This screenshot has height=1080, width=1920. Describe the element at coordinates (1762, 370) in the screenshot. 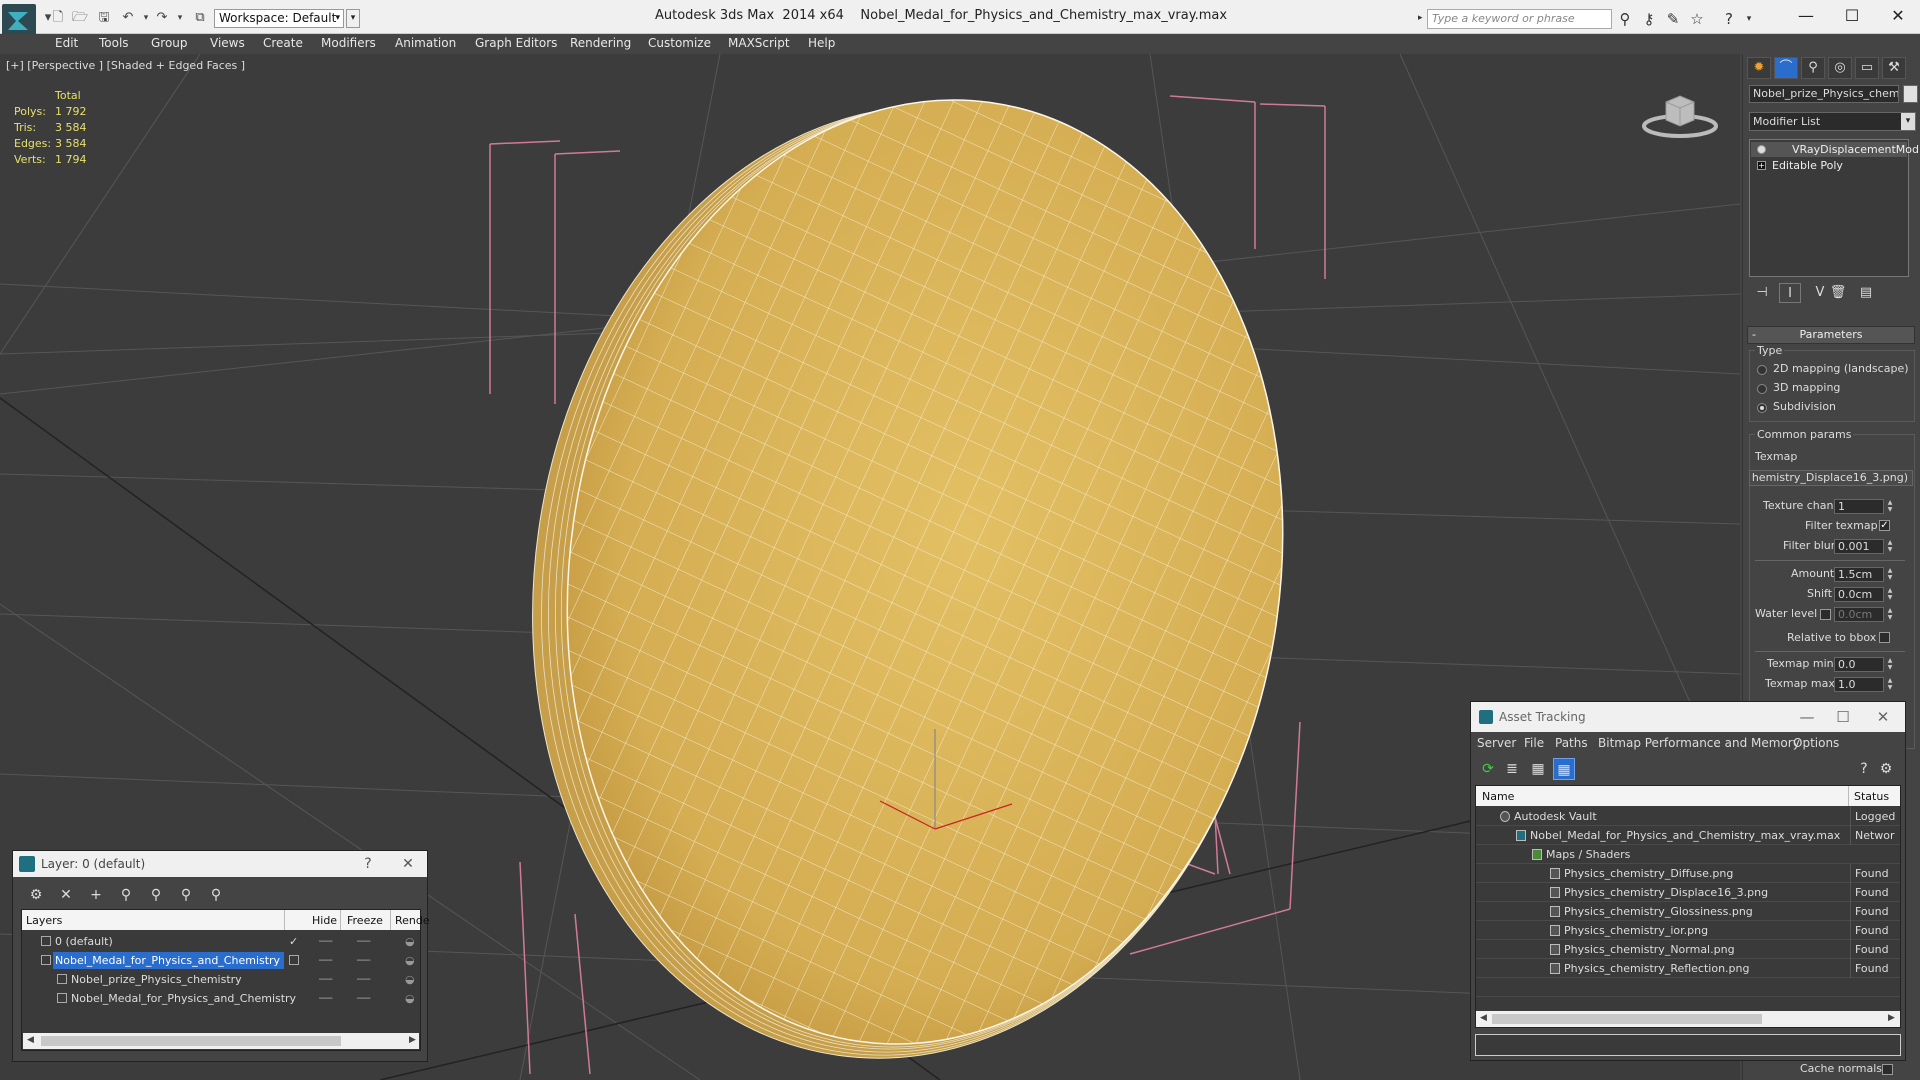

I see `radio-2d-mapping` at that location.